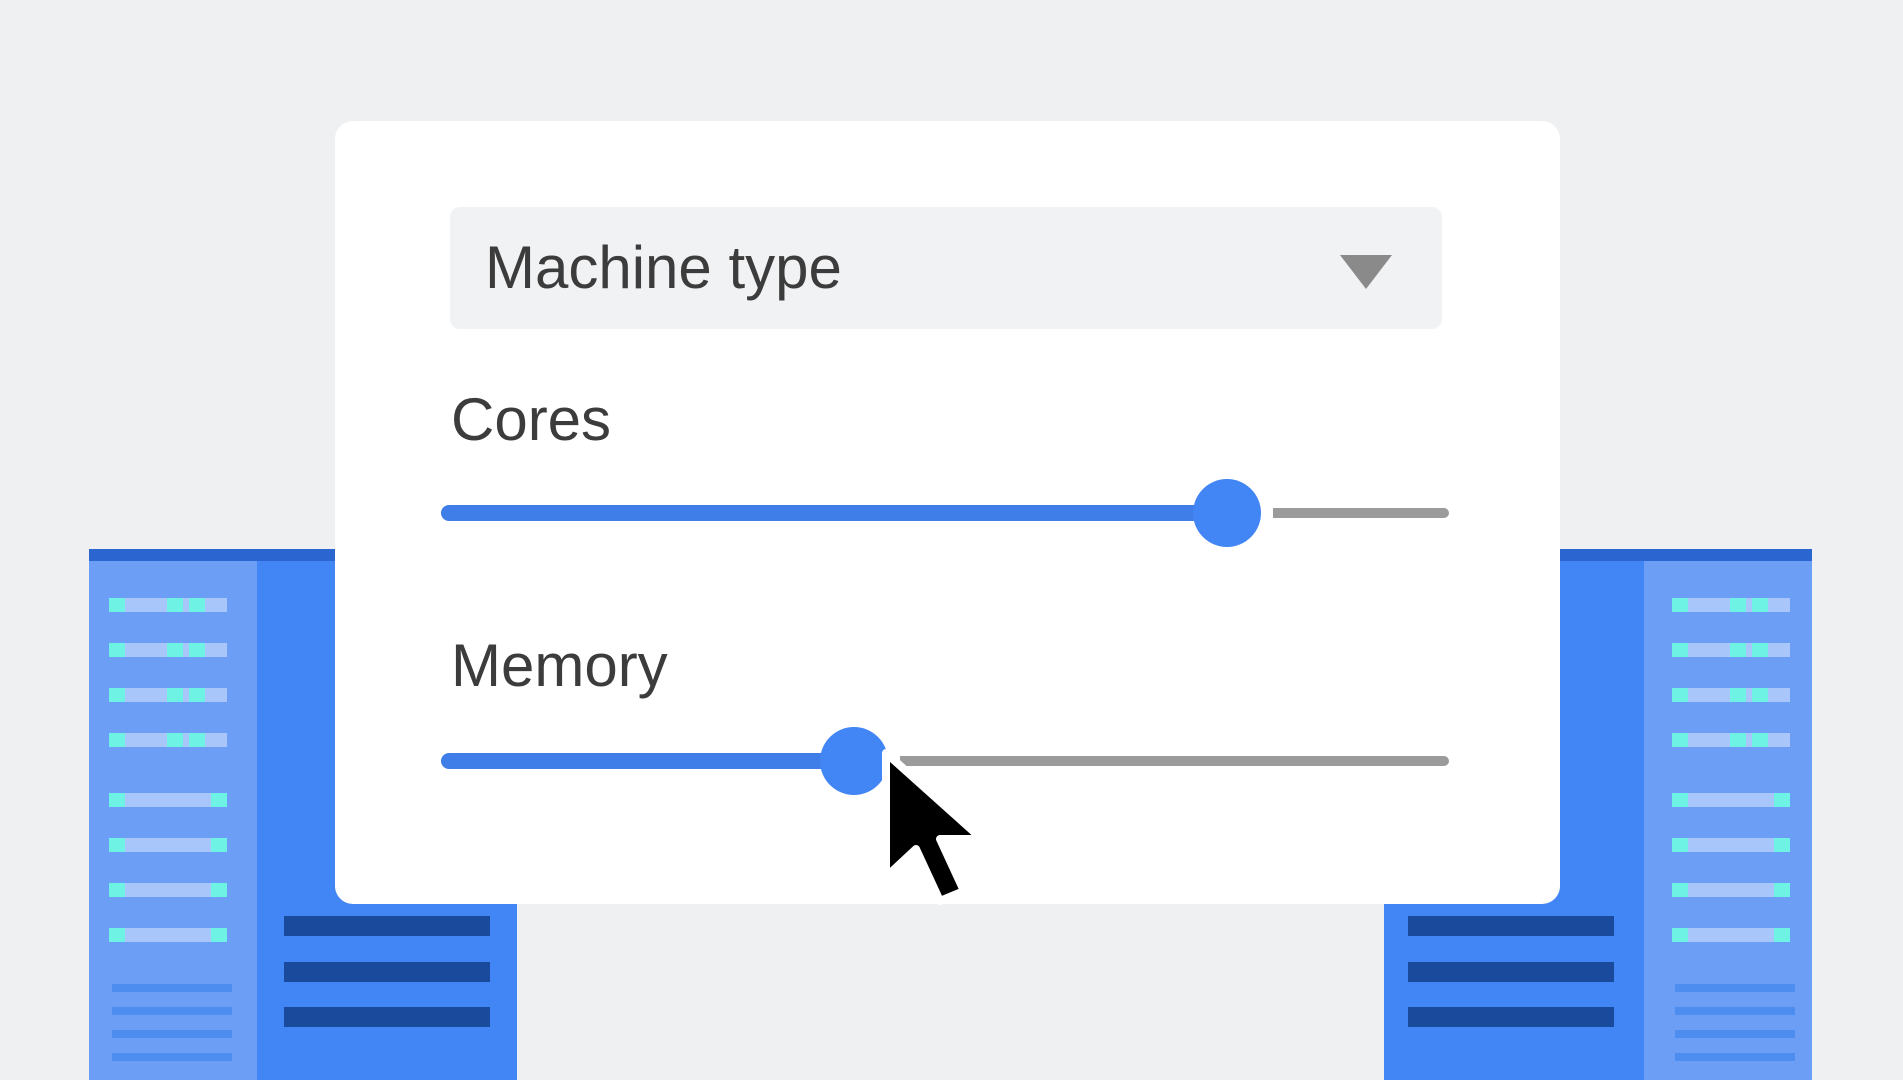  What do you see at coordinates (1266, 513) in the screenshot?
I see `cores-slider-gap` at bounding box center [1266, 513].